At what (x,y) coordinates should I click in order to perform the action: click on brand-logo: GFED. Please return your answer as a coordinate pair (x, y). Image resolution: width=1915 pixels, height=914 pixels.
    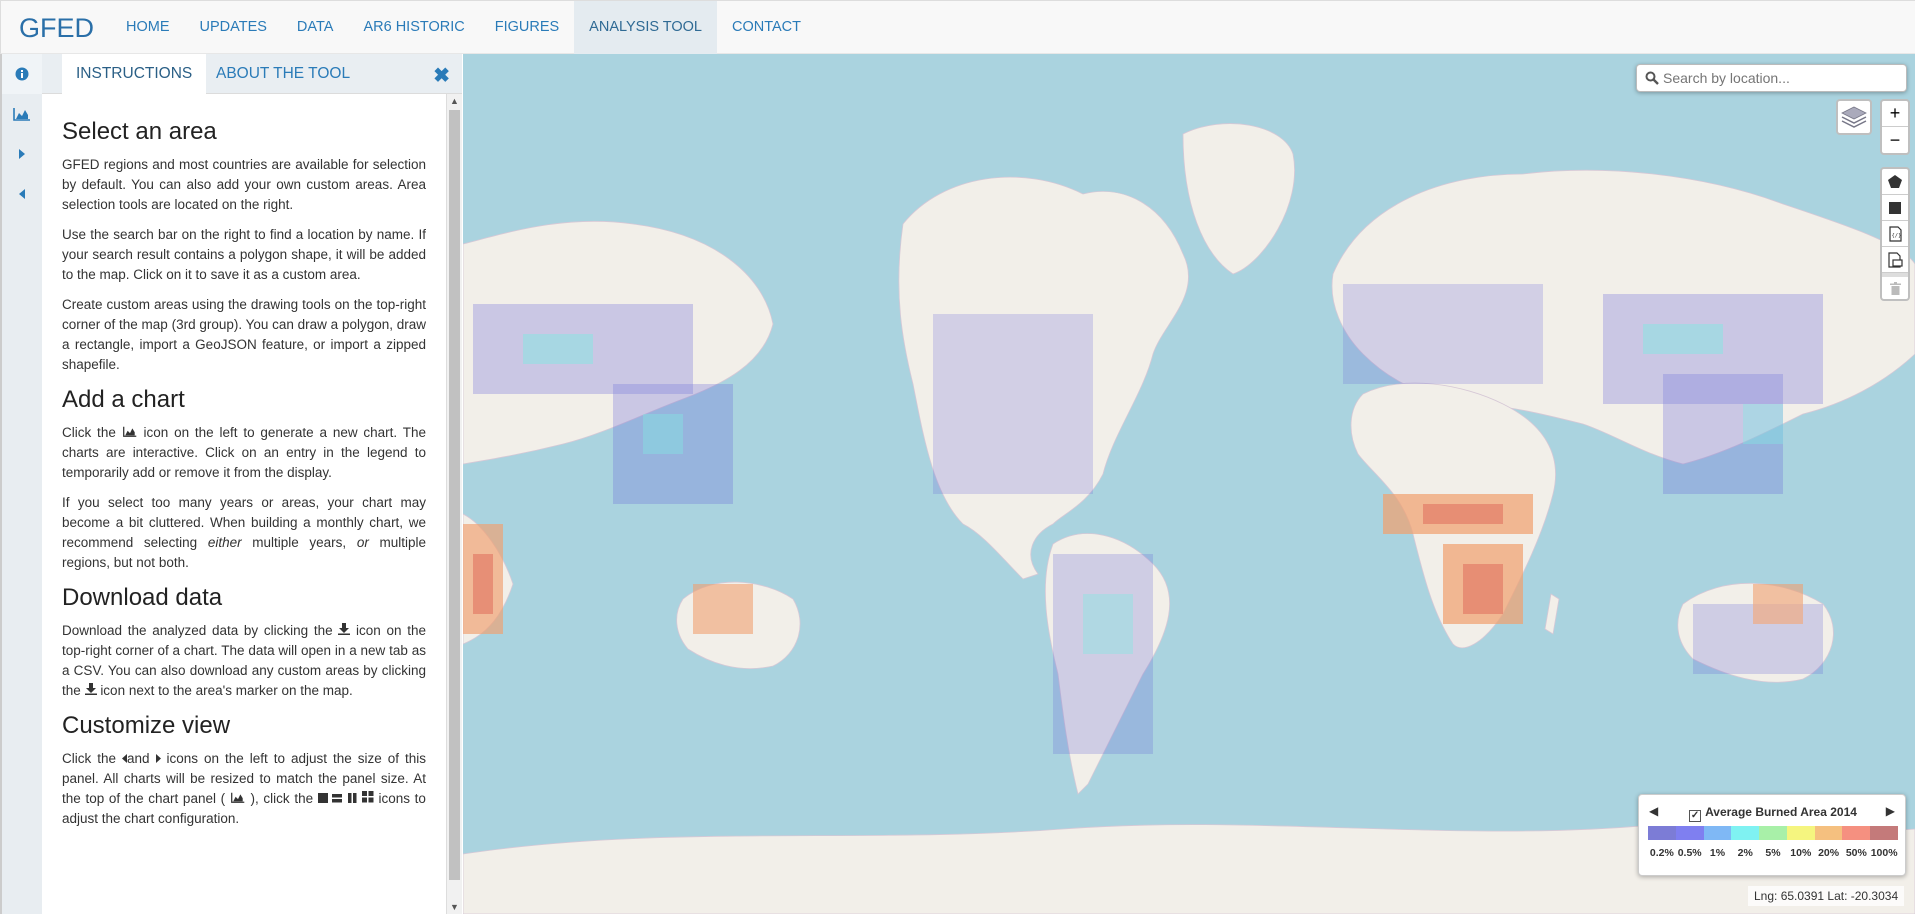
    Looking at the image, I should click on (56, 28).